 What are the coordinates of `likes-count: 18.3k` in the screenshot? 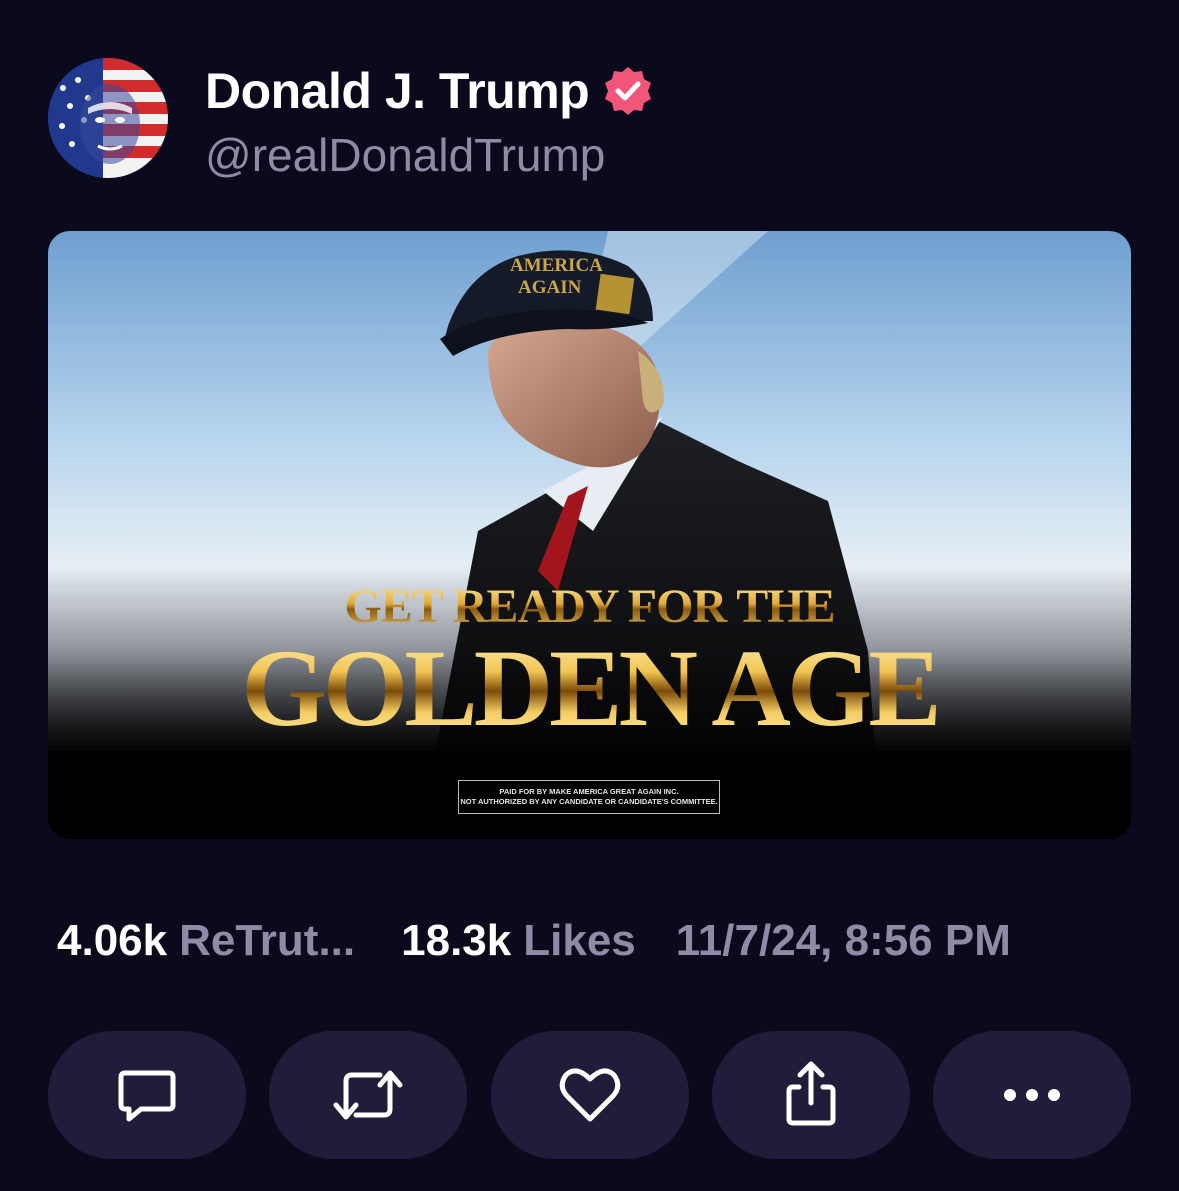 It's located at (456, 941).